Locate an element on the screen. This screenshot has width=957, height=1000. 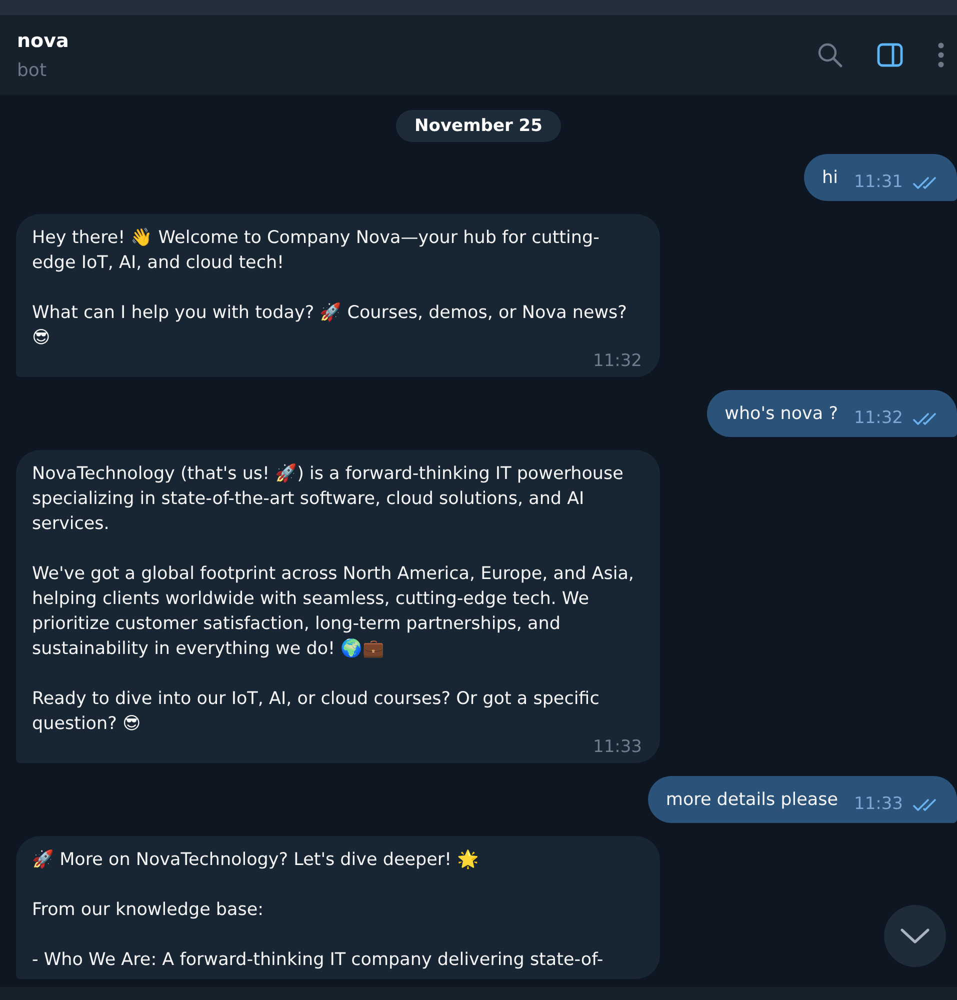
message-time: 11:31 is located at coordinates (878, 182).